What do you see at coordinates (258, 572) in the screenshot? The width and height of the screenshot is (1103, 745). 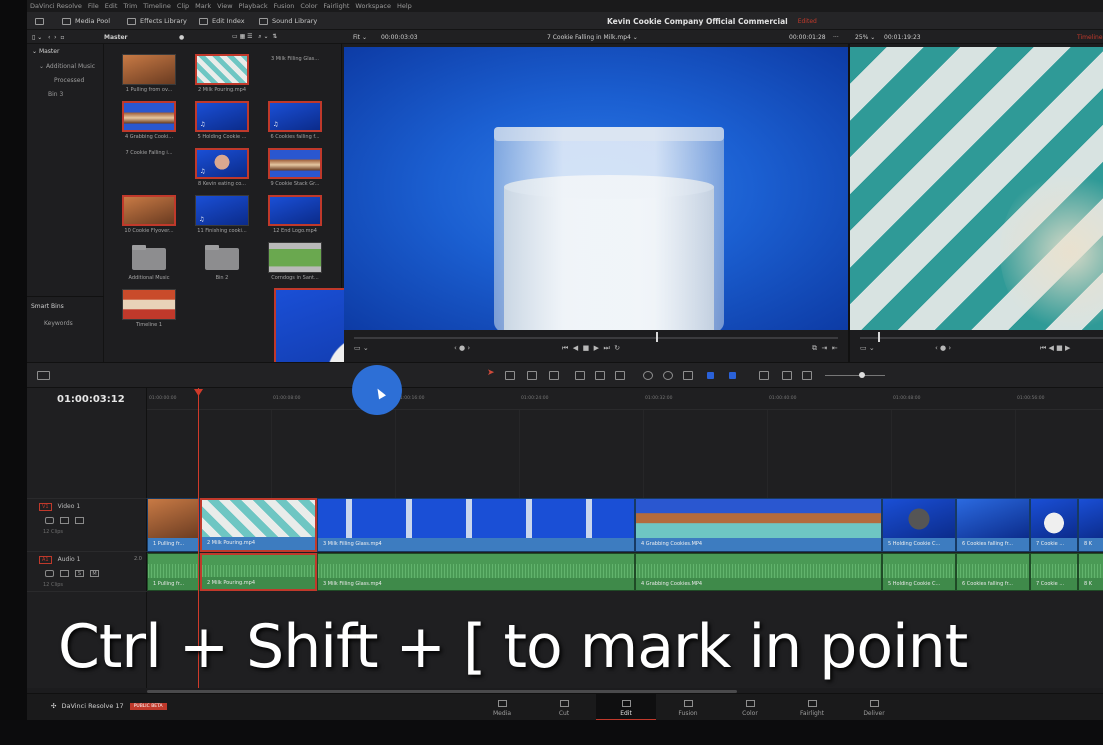 I see `timeline-audio-clip-selected: 2 Milk Pouring.mp4` at bounding box center [258, 572].